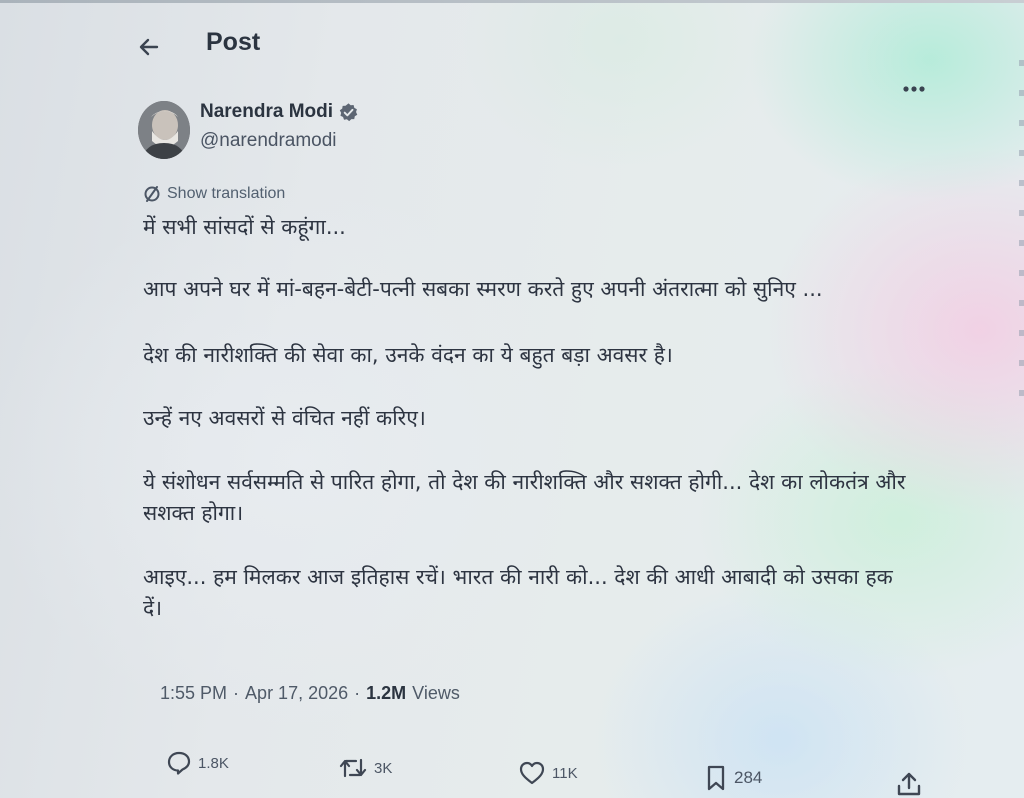 This screenshot has height=798, width=1024. What do you see at coordinates (532, 773) in the screenshot?
I see `heart-icon` at bounding box center [532, 773].